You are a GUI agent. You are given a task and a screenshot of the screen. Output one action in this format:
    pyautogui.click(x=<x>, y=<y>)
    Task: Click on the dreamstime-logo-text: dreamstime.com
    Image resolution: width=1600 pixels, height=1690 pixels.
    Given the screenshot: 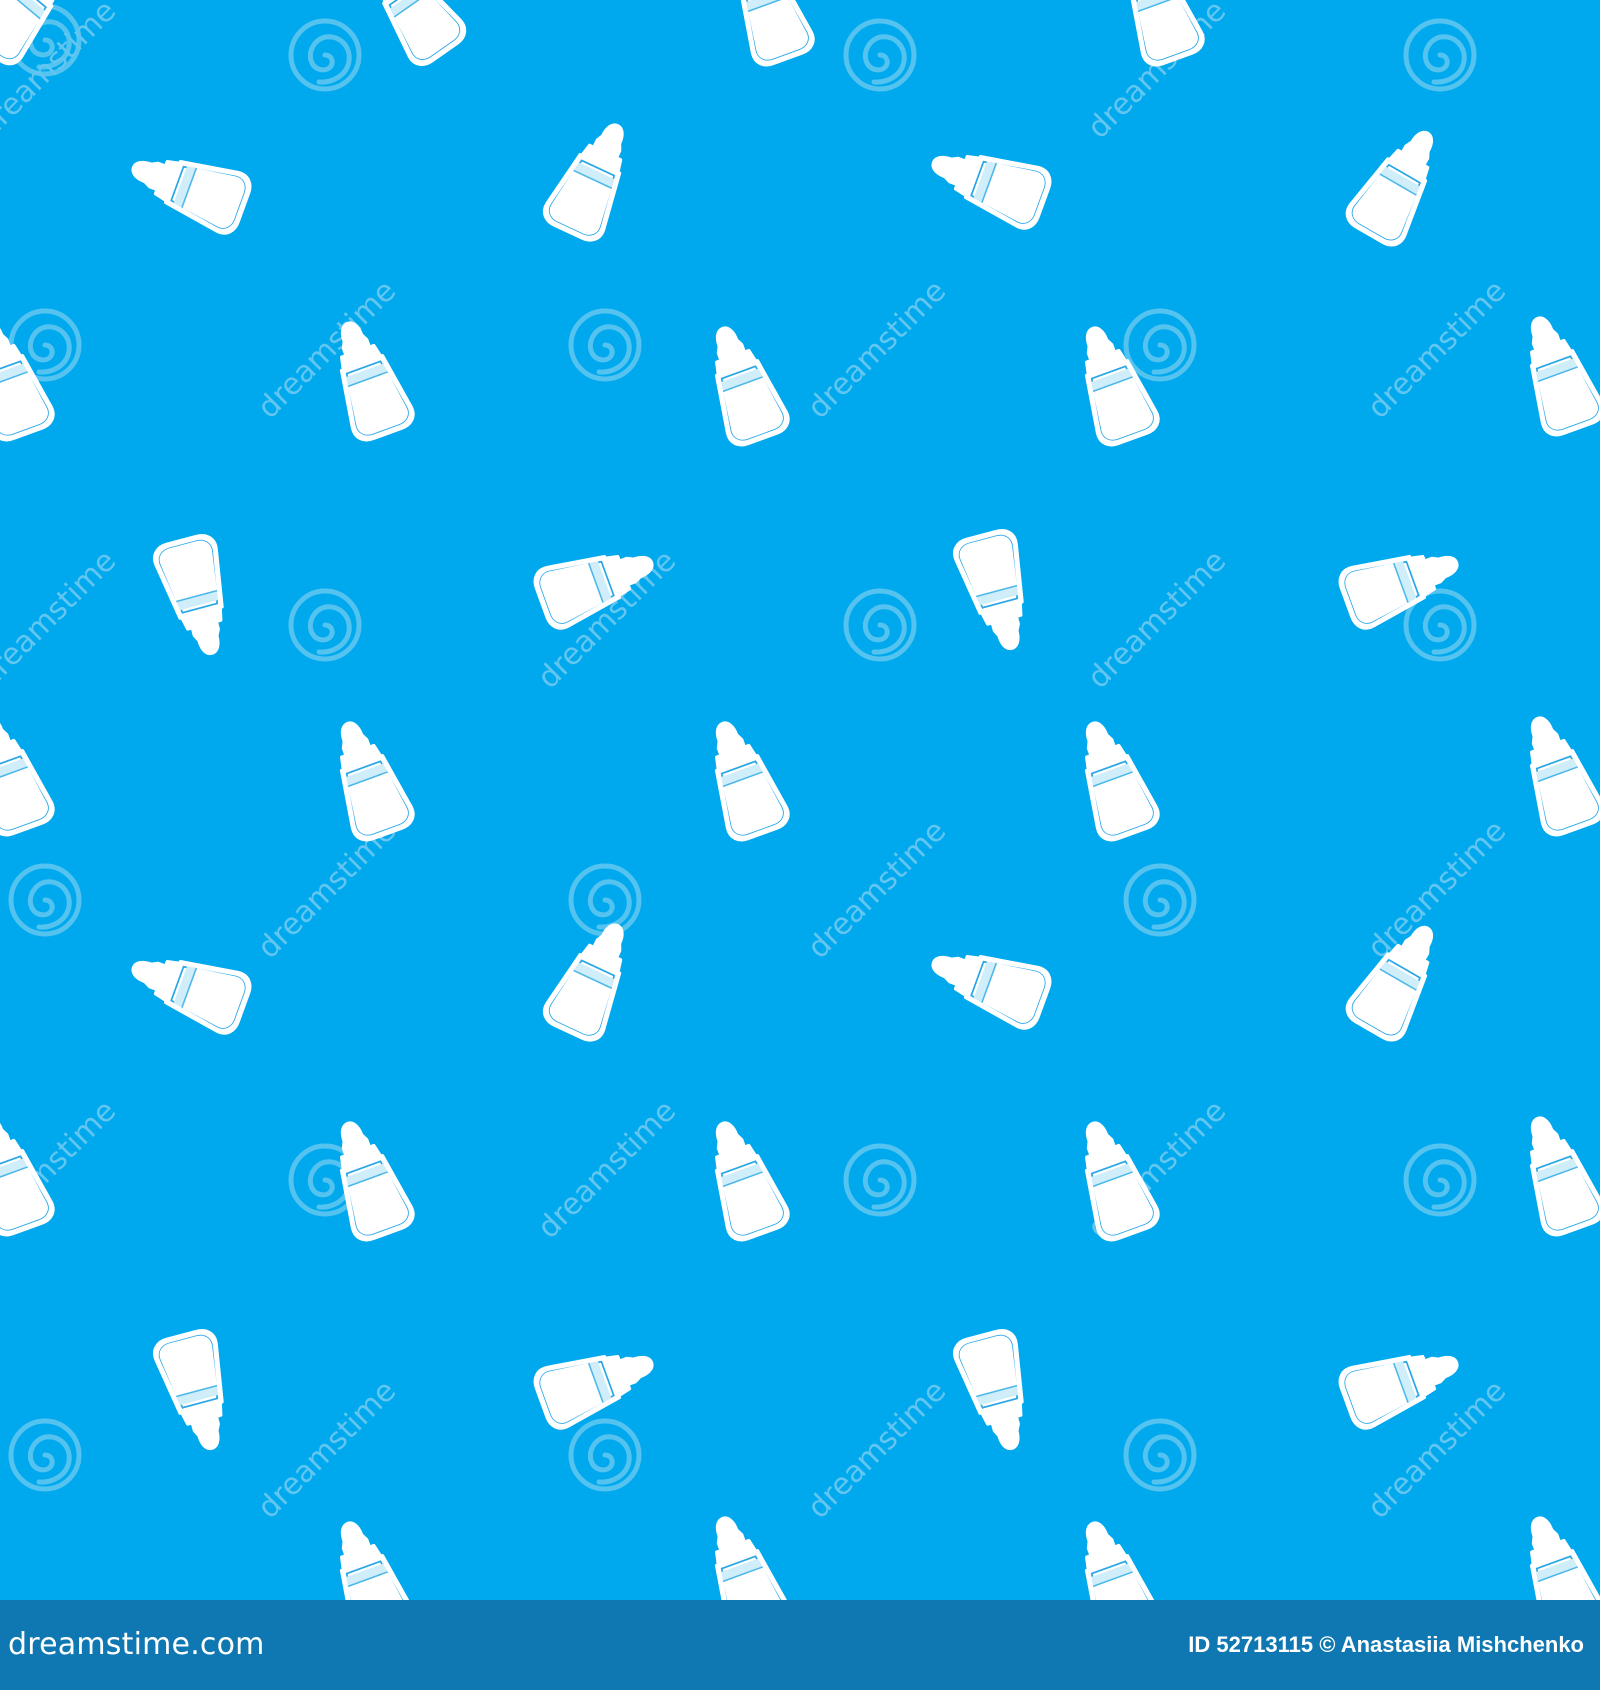 What is the action you would take?
    pyautogui.click(x=136, y=1644)
    